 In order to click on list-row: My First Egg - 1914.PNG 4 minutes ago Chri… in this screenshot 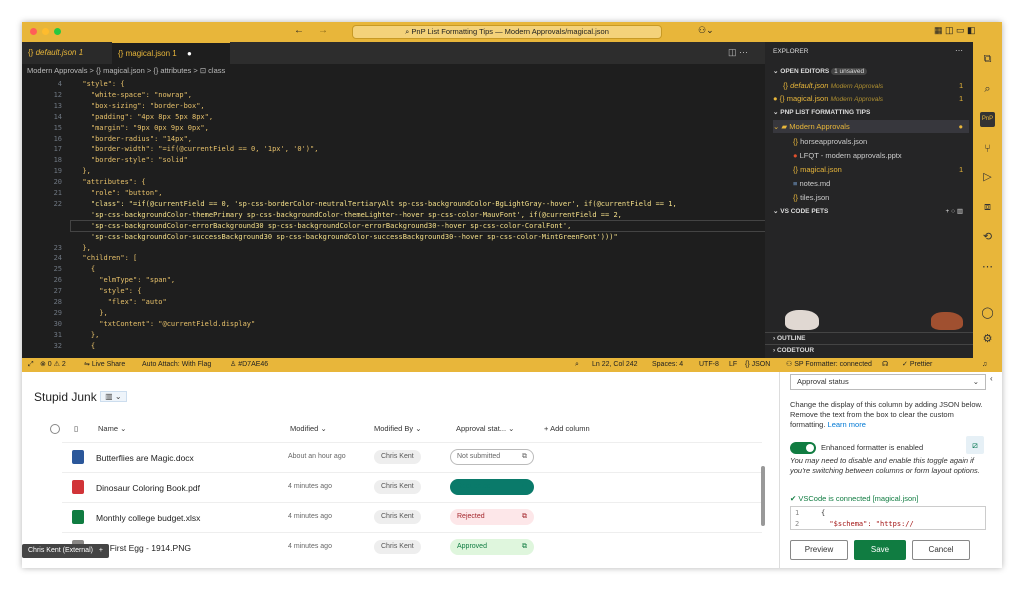, I will do `click(412, 547)`.